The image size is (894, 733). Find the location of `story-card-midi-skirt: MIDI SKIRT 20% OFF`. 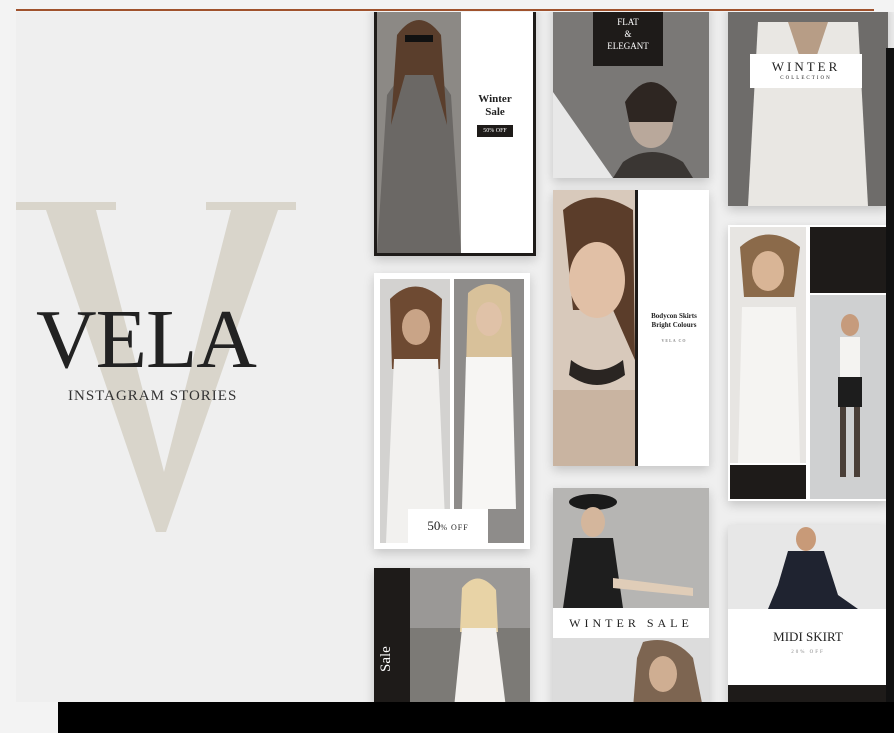

story-card-midi-skirt: MIDI SKIRT 20% OFF is located at coordinates (808, 613).